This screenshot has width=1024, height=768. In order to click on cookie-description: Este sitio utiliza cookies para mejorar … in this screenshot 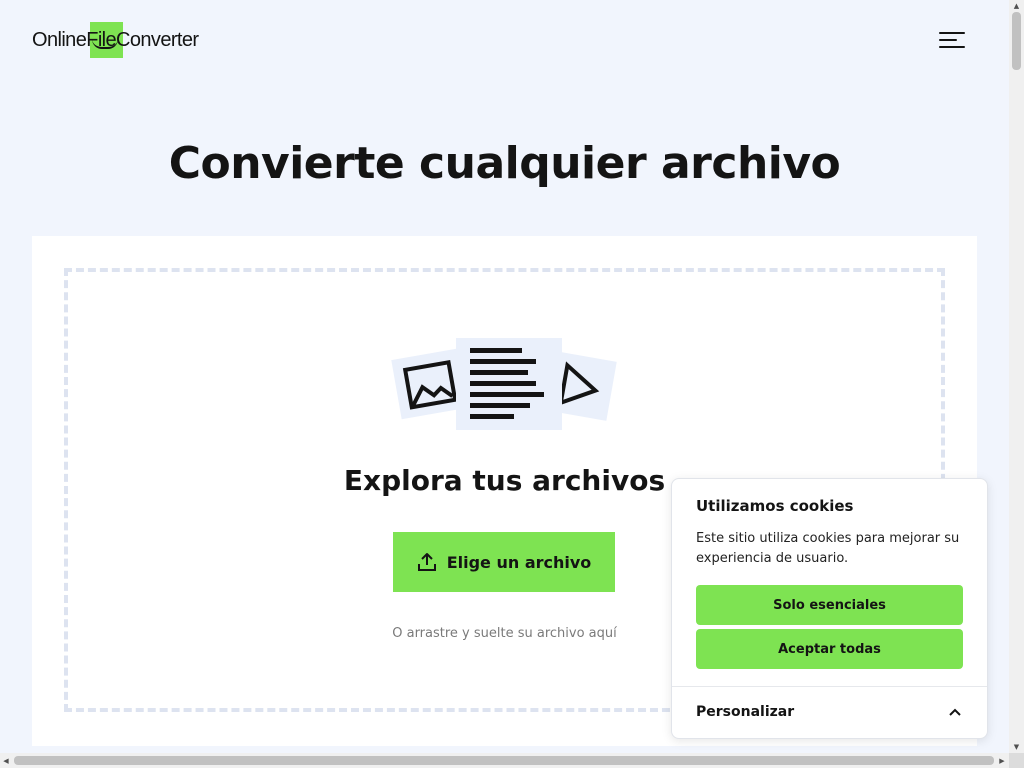, I will do `click(828, 548)`.